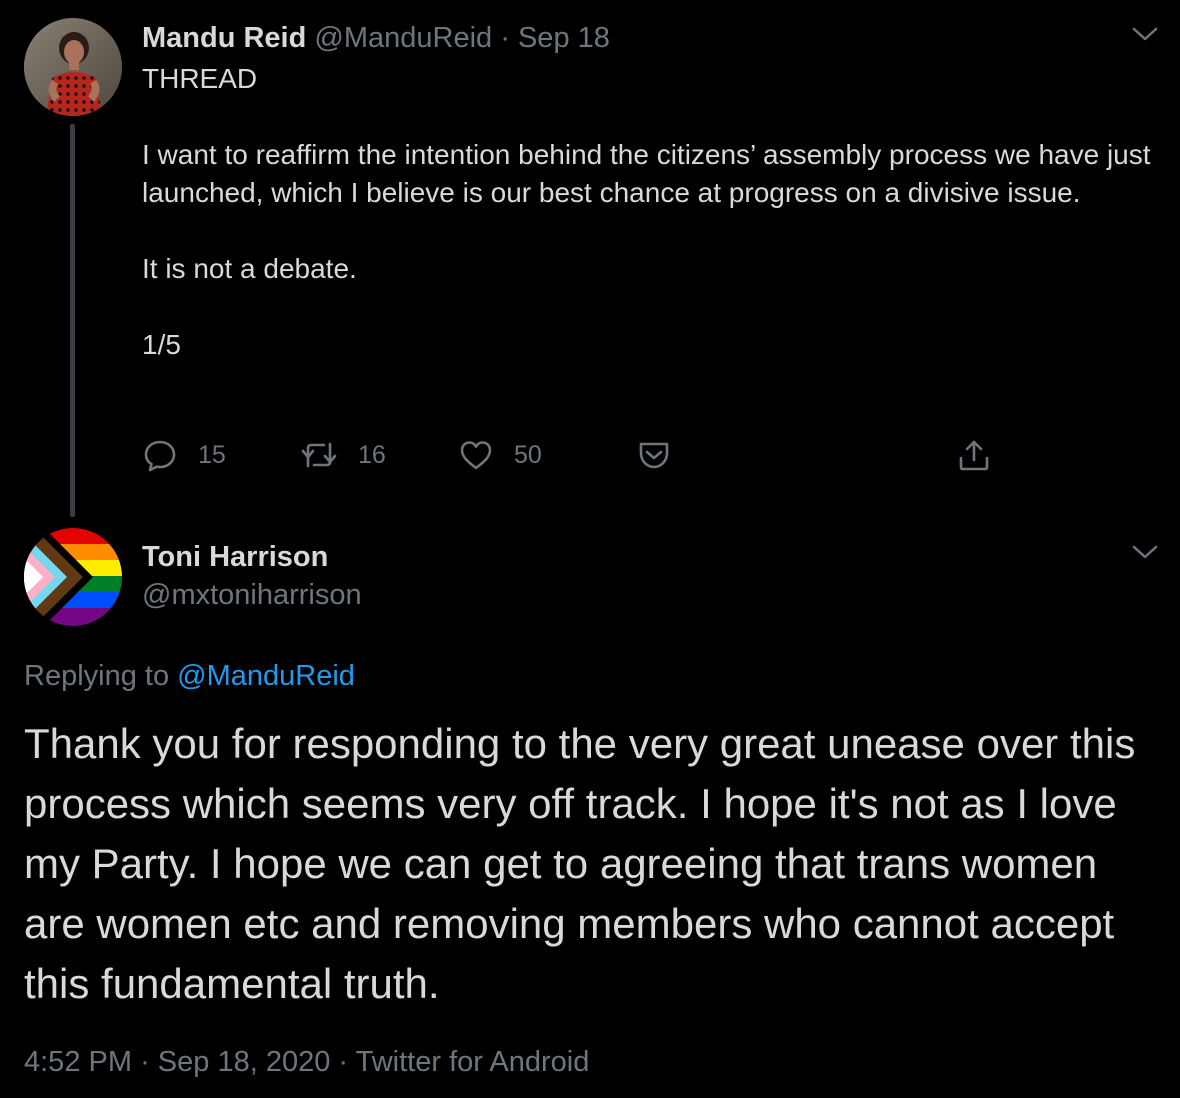 This screenshot has height=1098, width=1180. Describe the element at coordinates (372, 454) in the screenshot. I see `retweet-count: 16` at that location.